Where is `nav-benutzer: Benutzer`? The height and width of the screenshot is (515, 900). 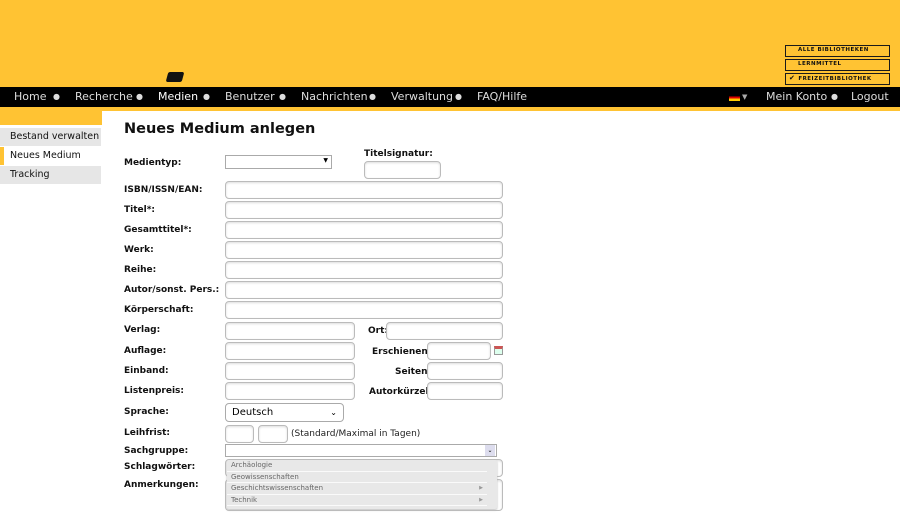 nav-benutzer: Benutzer is located at coordinates (250, 97).